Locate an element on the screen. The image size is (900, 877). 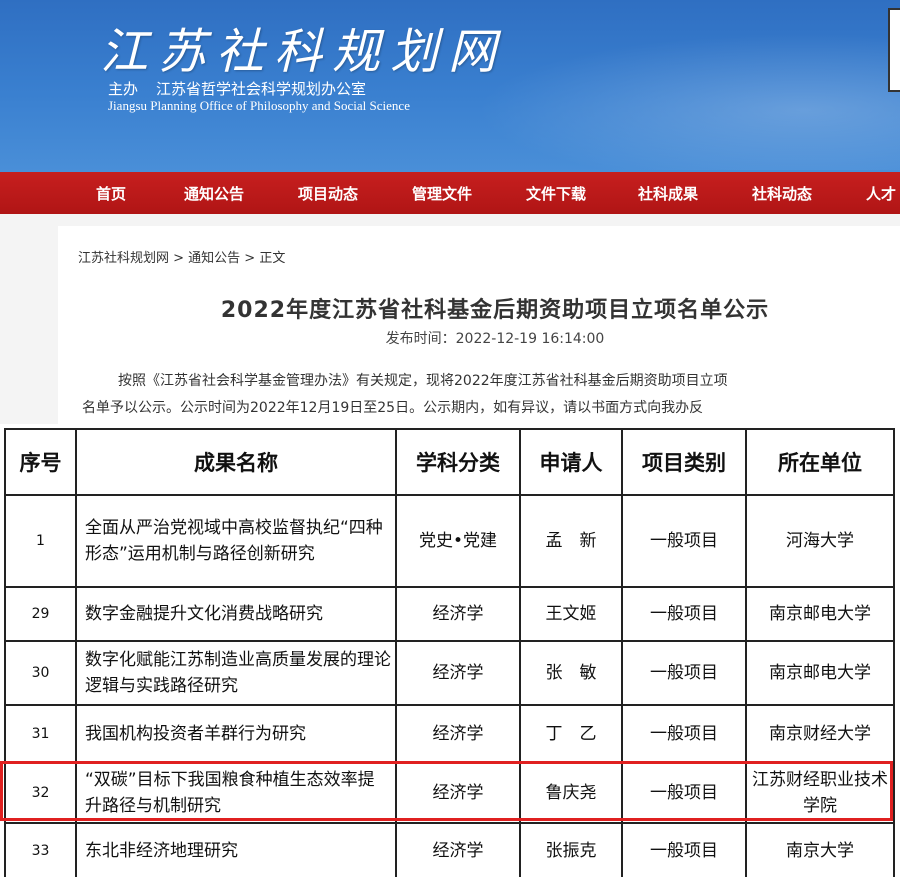
header-applicant: 申请人 is located at coordinates (571, 462).